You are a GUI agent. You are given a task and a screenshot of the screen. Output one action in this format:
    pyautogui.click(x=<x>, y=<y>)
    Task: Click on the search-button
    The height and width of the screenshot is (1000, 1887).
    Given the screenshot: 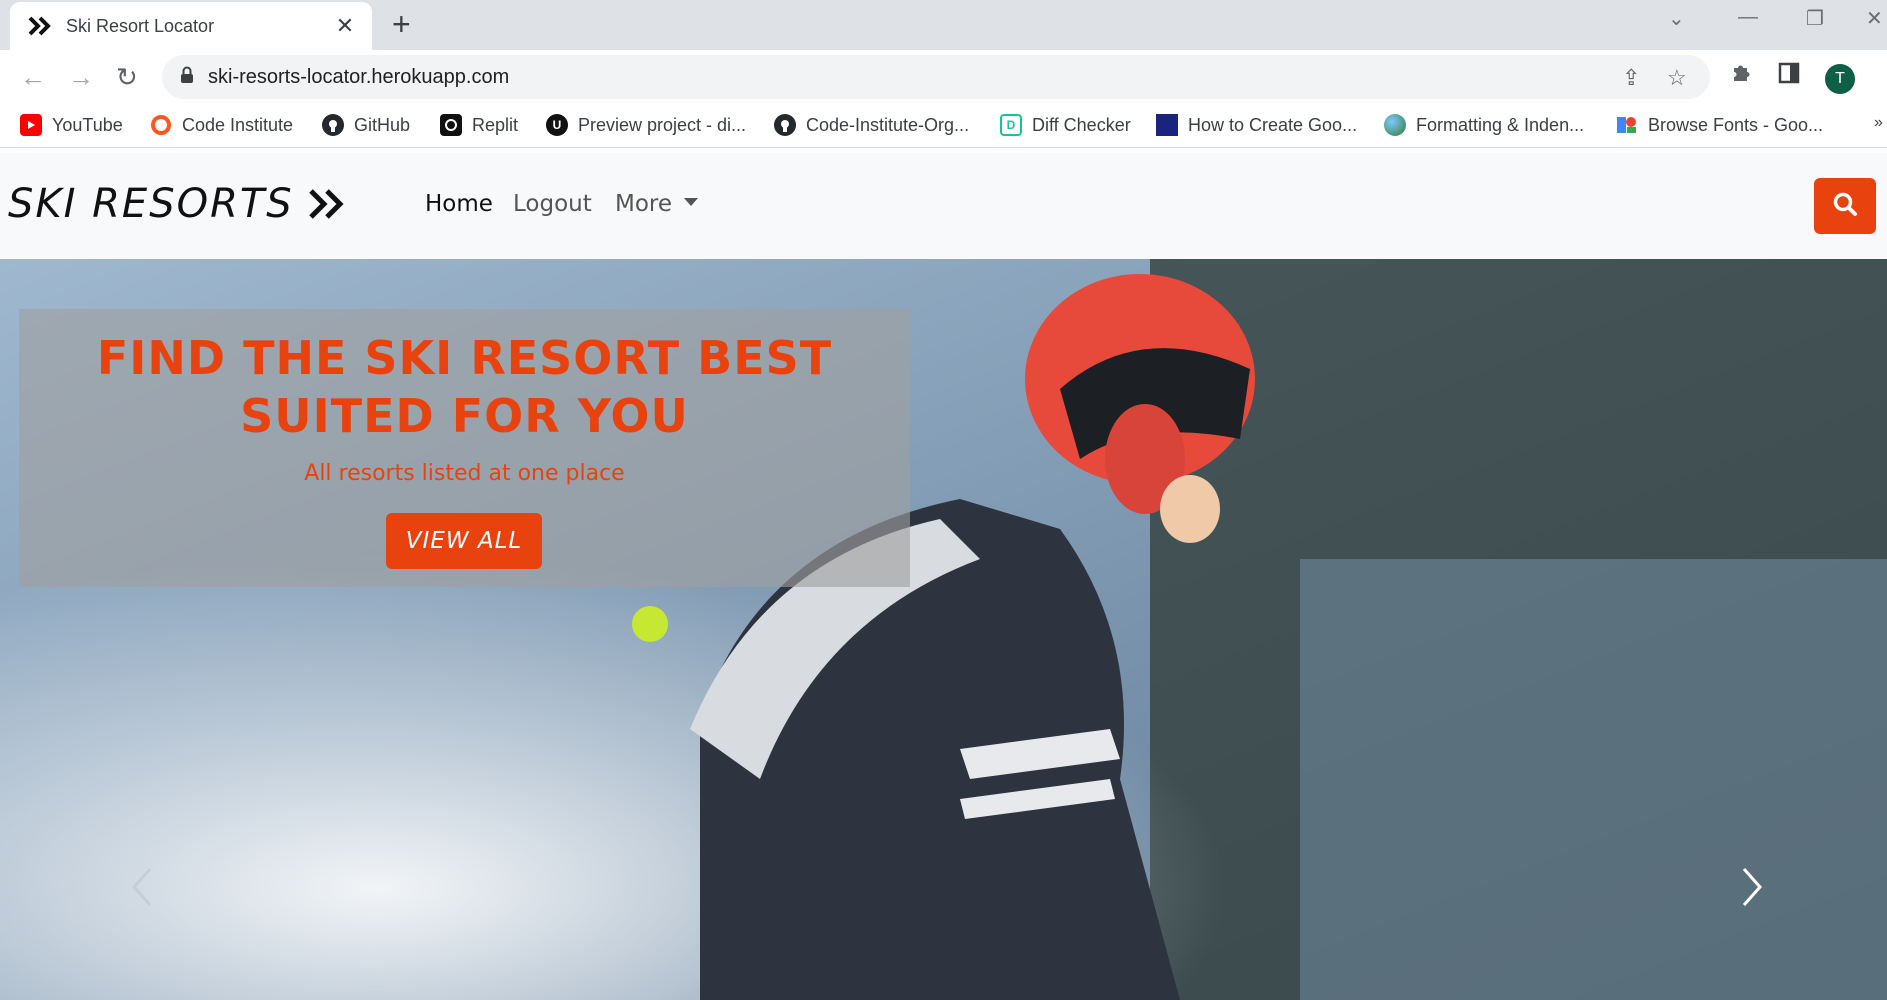 What is the action you would take?
    pyautogui.click(x=1845, y=206)
    